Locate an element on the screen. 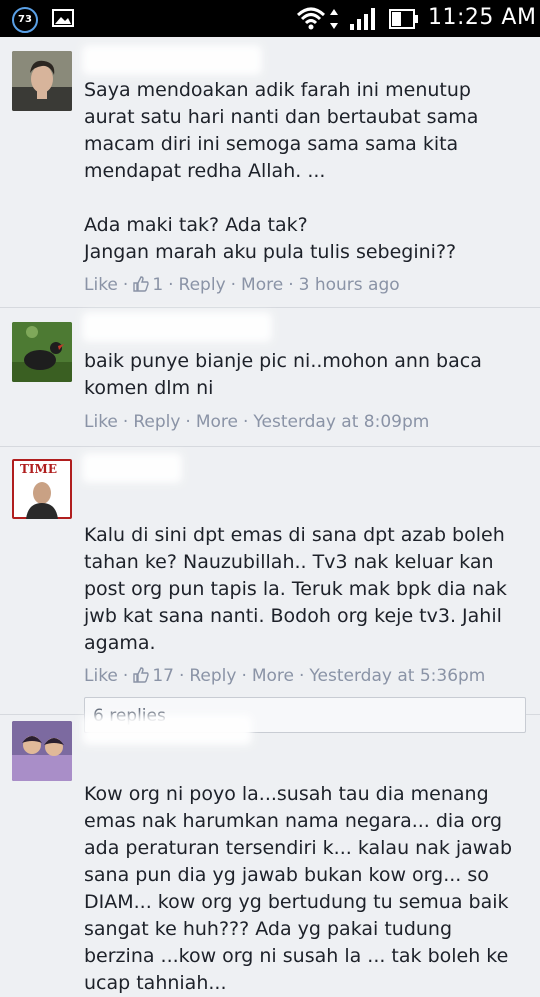 Image resolution: width=540 pixels, height=997 pixels. svg-text: TIME is located at coordinates (38, 469).